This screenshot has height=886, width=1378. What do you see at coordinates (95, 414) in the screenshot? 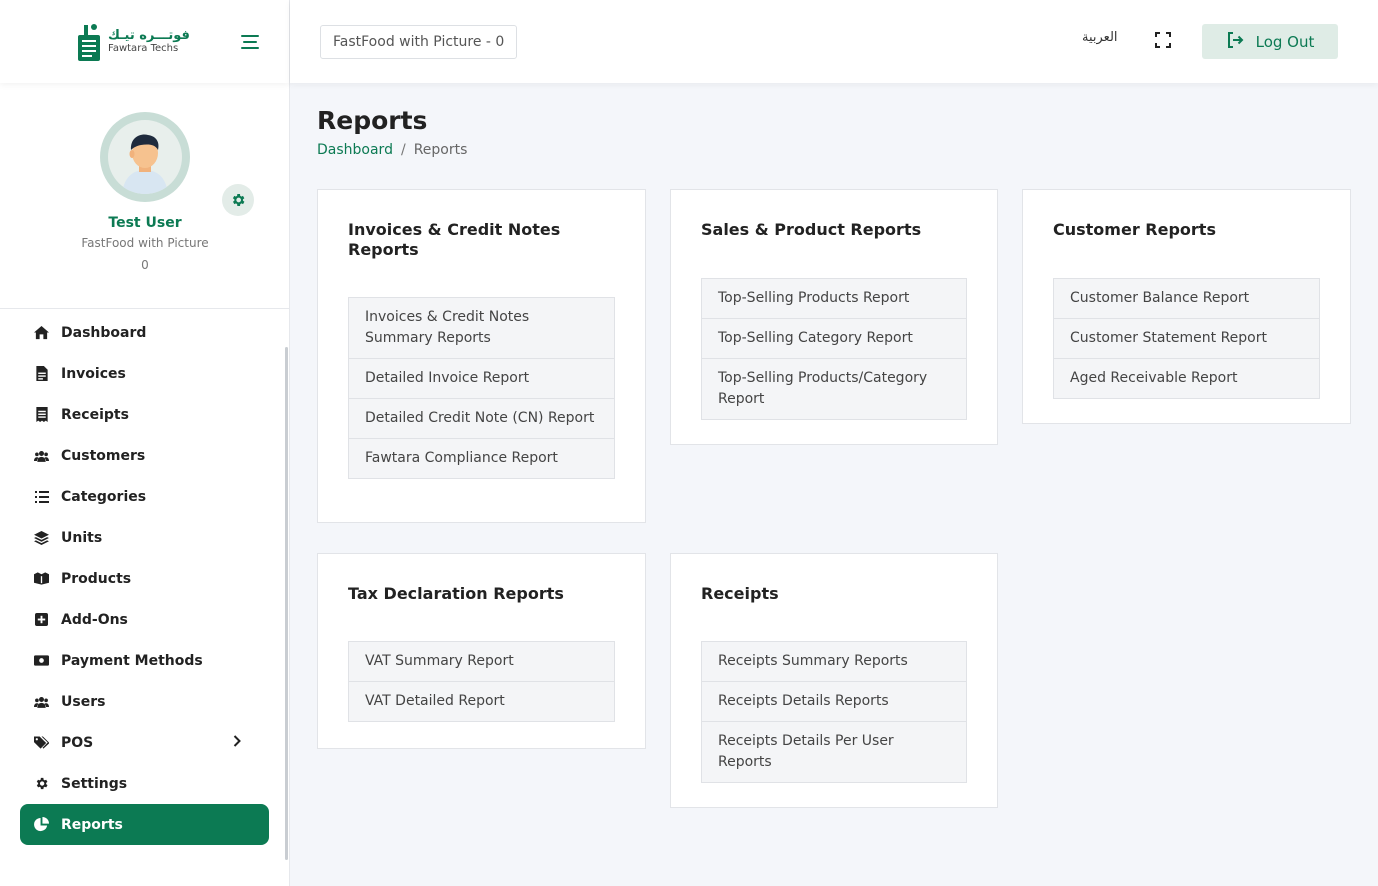
I see `sidebar-item-label: Receipts` at bounding box center [95, 414].